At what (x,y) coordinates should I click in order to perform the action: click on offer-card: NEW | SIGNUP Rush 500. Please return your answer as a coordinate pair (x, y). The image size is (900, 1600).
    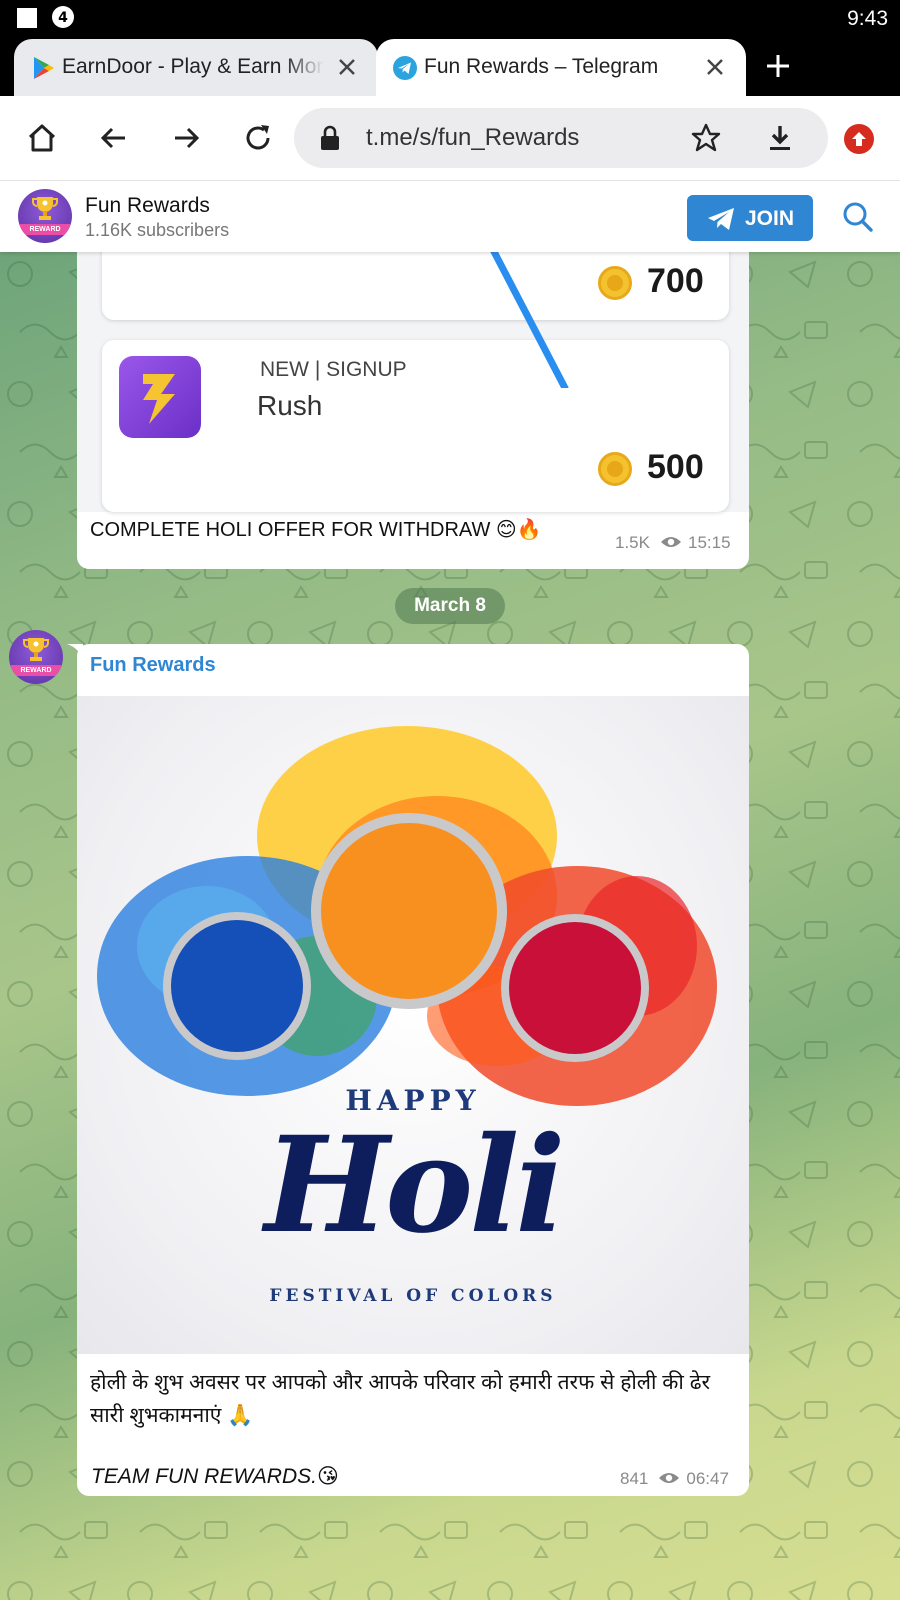
    Looking at the image, I should click on (415, 426).